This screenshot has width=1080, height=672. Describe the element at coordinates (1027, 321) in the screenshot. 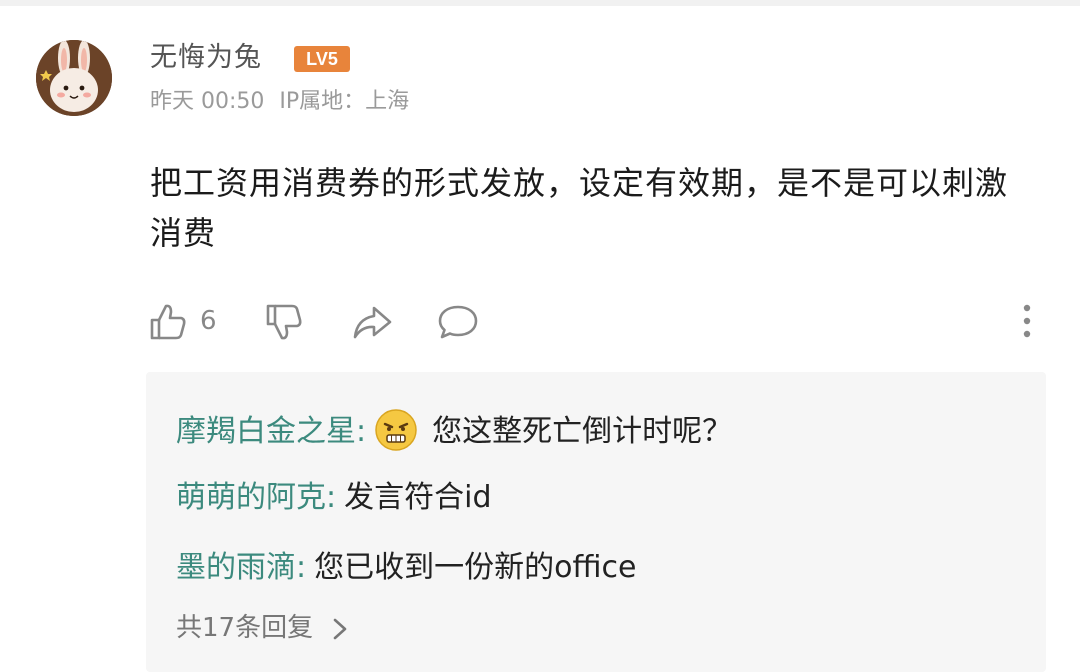

I see `vertical-dots-icon` at that location.